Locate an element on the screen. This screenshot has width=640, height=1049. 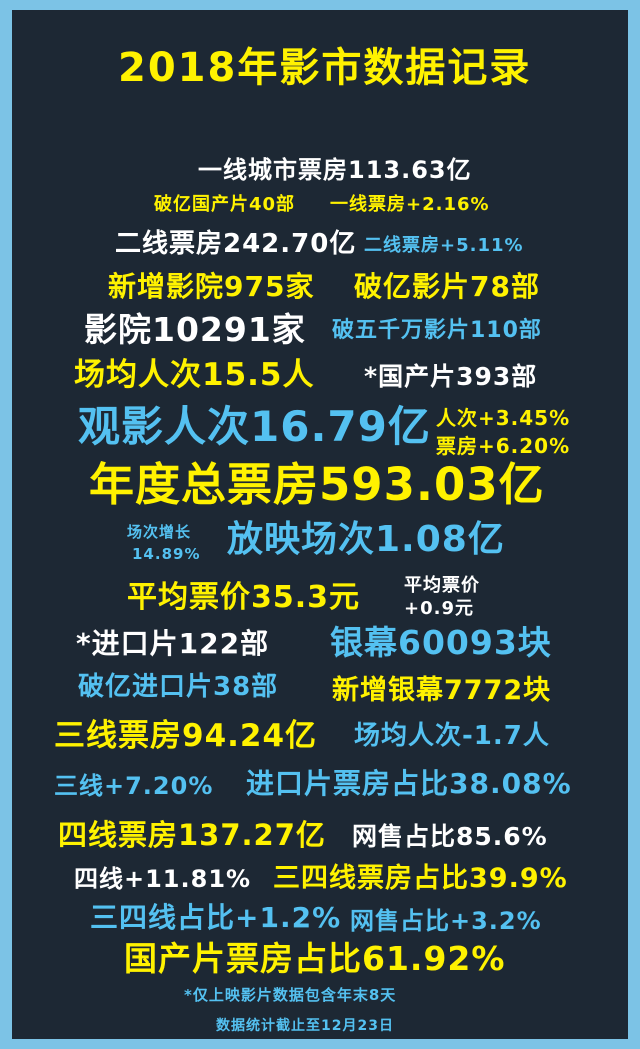
tier34-share-growth: 三四线占比+1.2% is located at coordinates (216, 917).